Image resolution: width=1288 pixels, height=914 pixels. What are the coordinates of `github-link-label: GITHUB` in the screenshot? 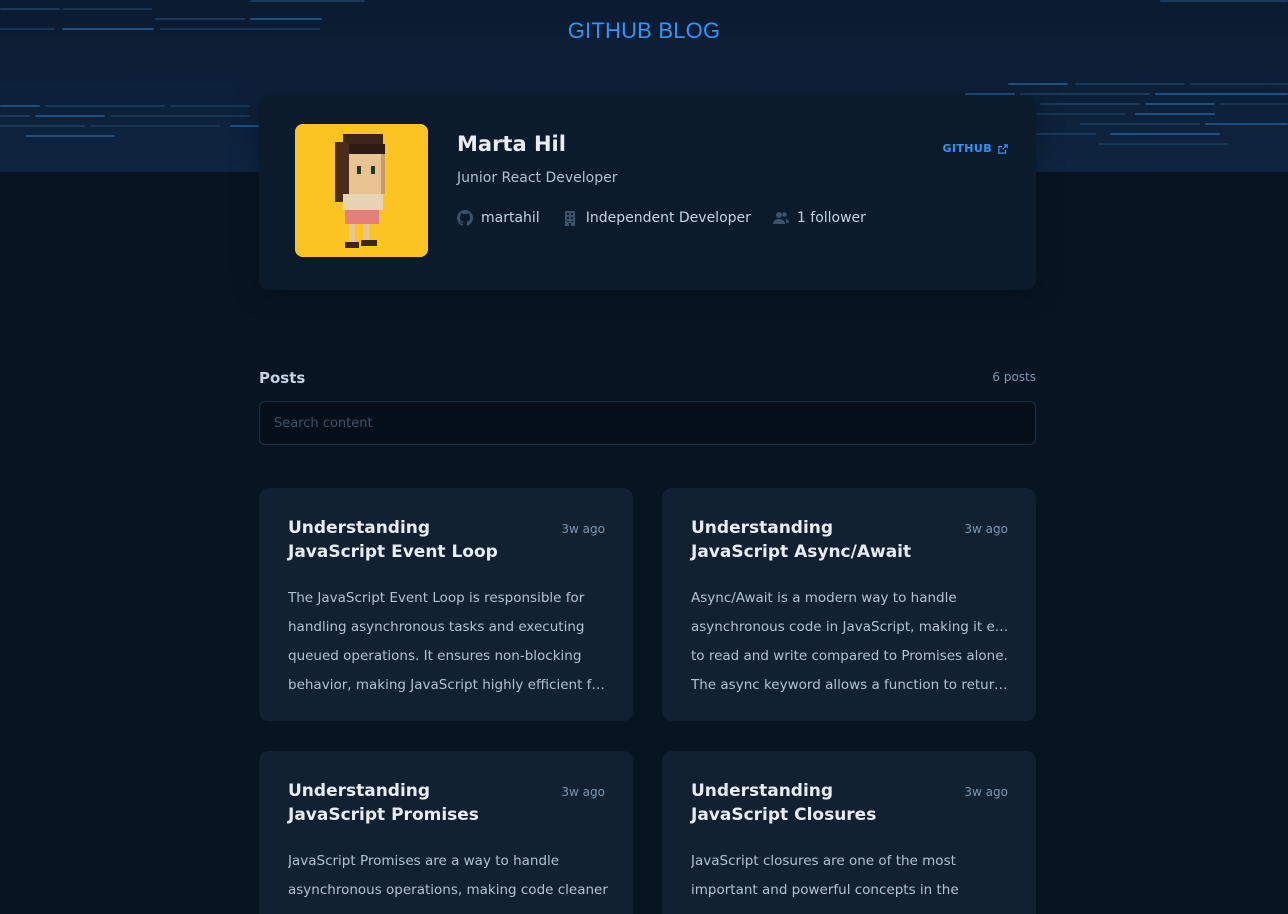 It's located at (967, 148).